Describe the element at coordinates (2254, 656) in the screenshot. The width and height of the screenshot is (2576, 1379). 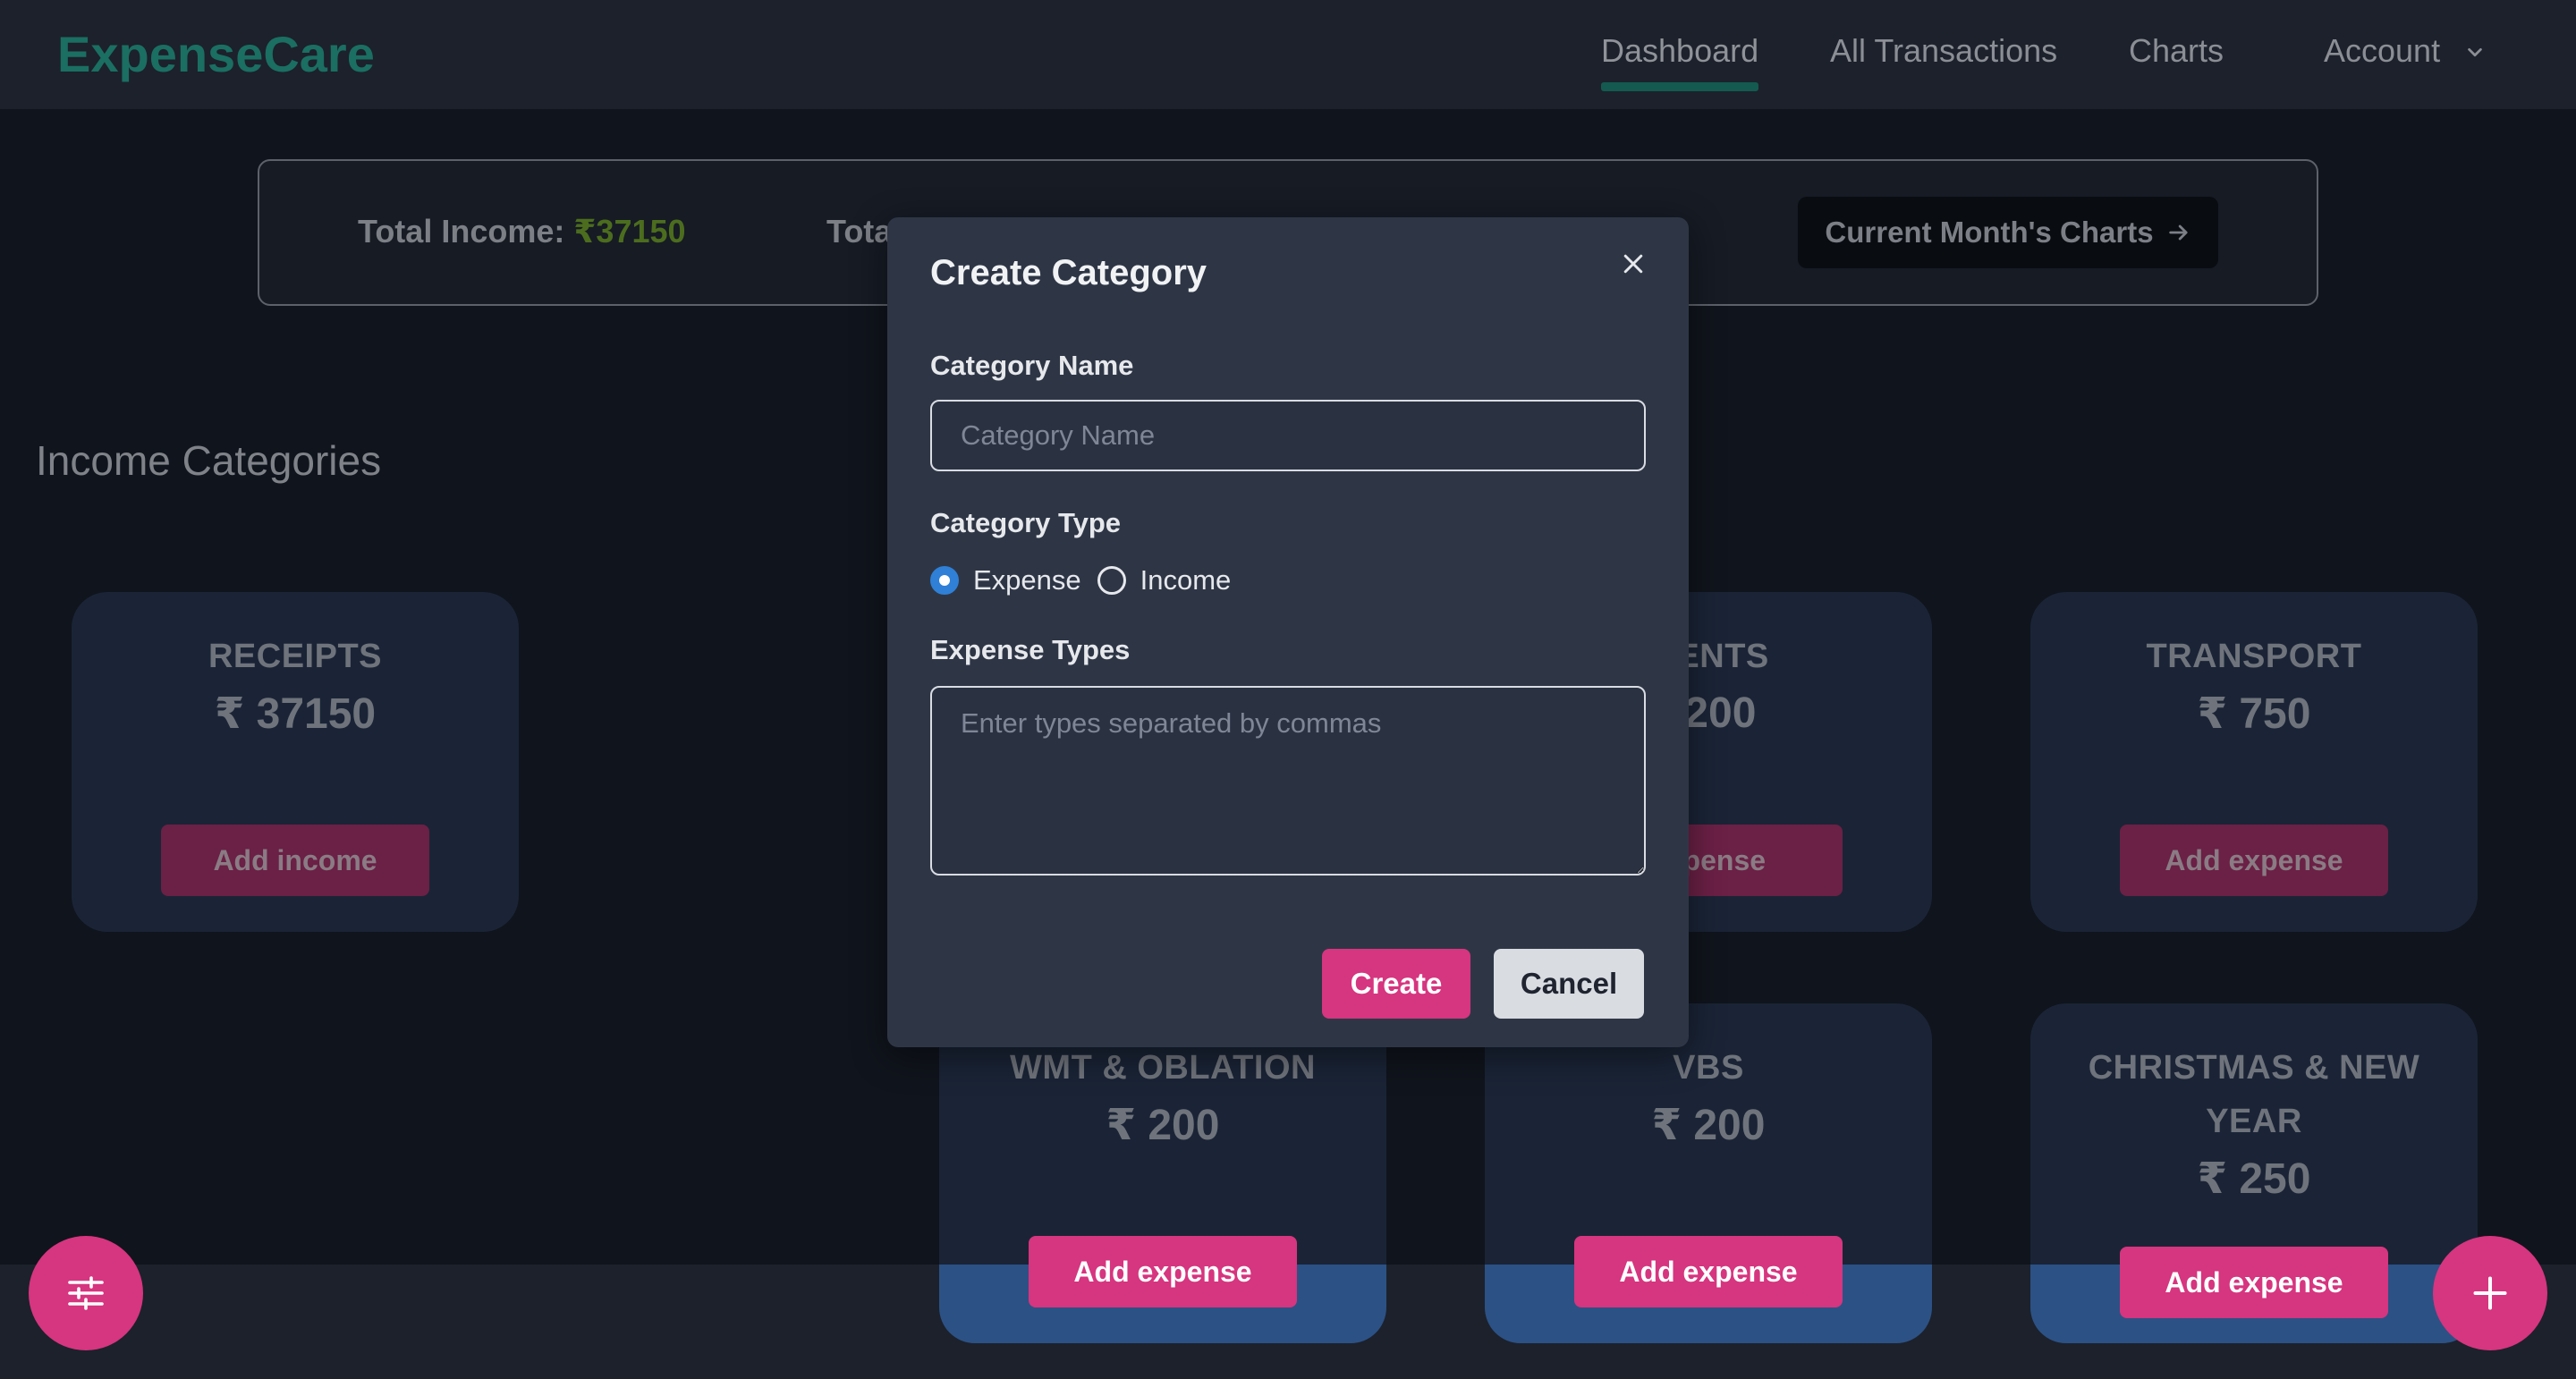
I see `category-name: TRANSPORT` at that location.